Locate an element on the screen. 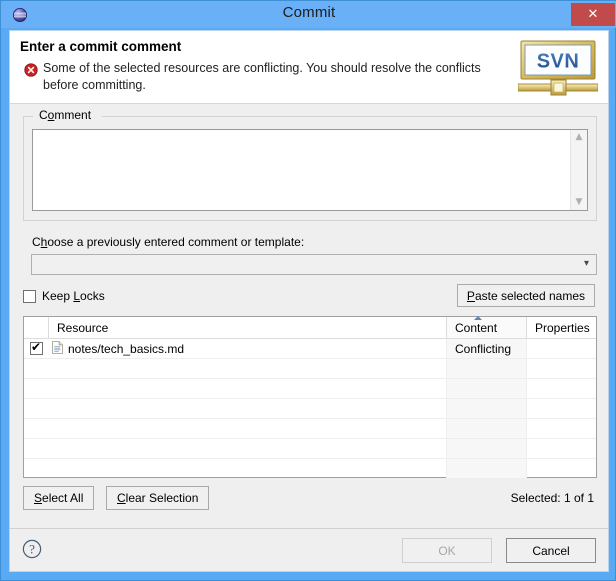 This screenshot has height=581, width=616. help-question-icon: ? is located at coordinates (32, 549).